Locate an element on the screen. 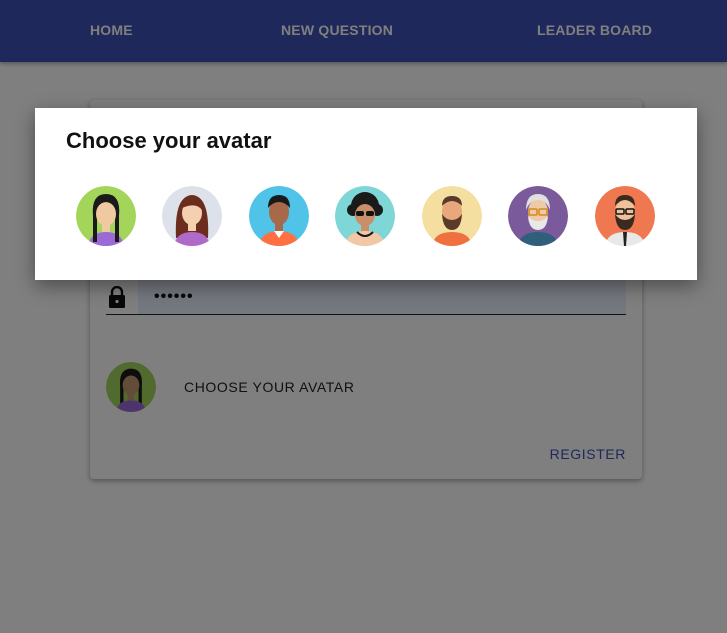 This screenshot has width=727, height=633. avatar-man-dark-skin-icon is located at coordinates (279, 216).